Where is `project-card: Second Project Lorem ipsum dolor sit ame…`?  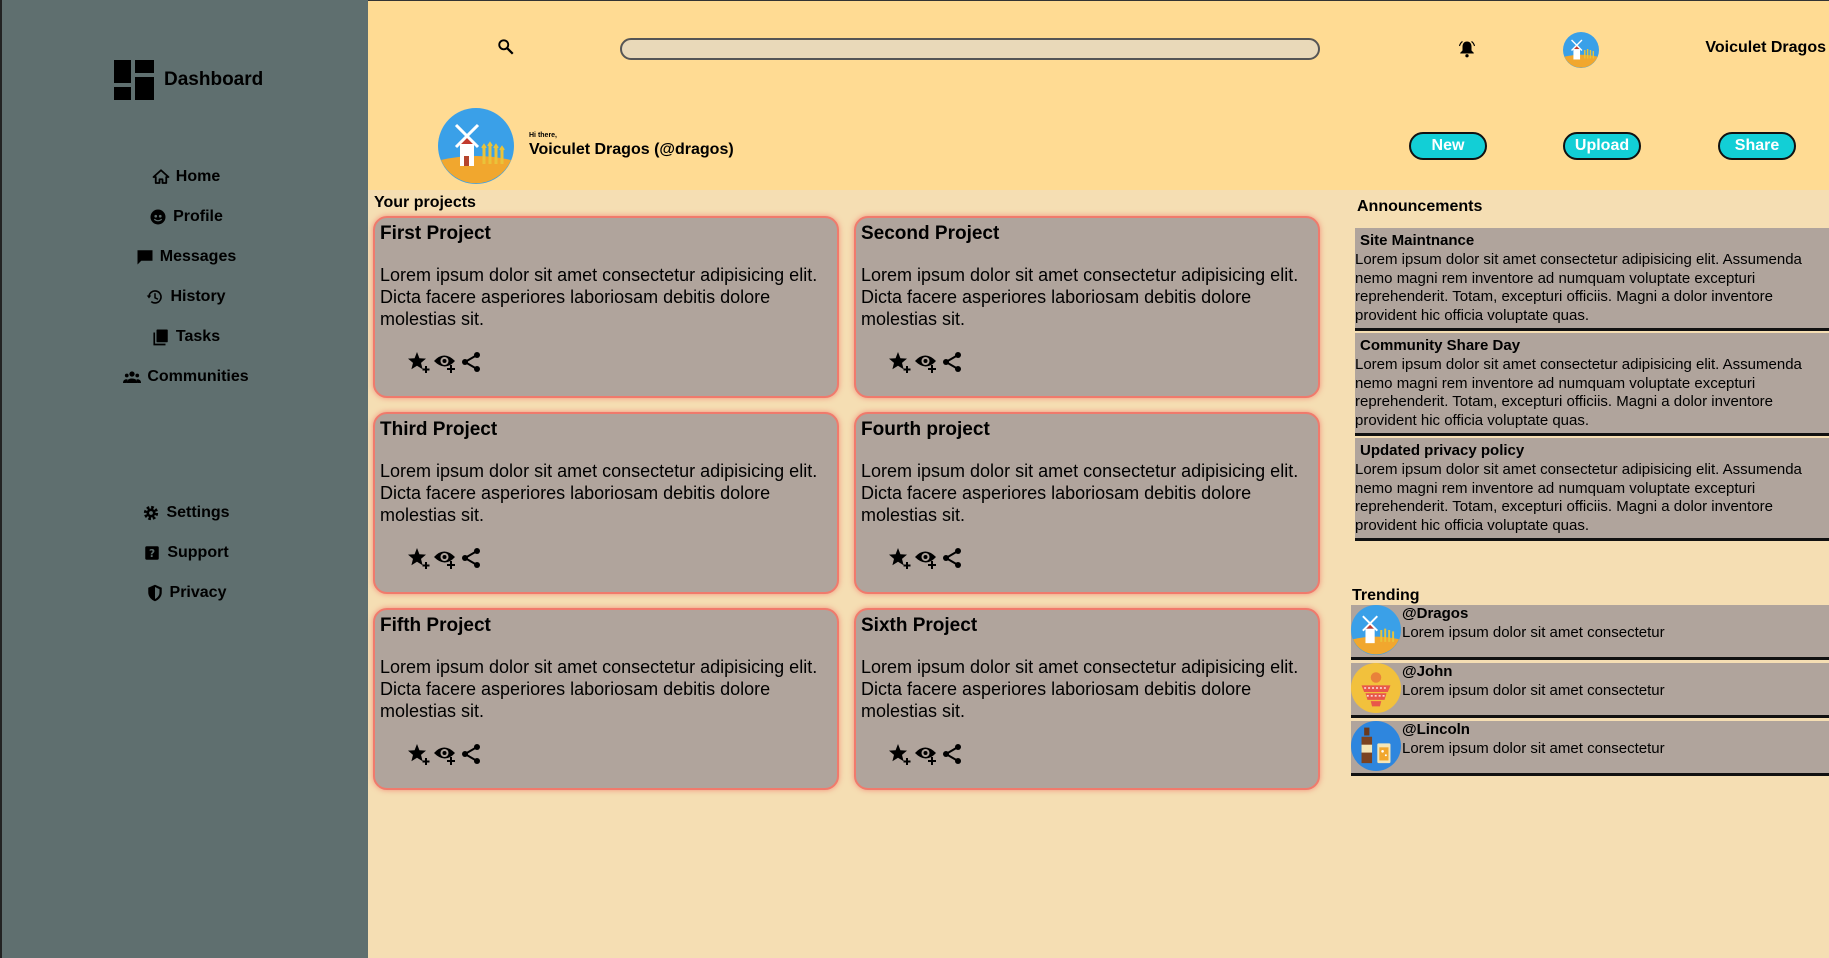
project-card: Second Project Lorem ipsum dolor sit ame… is located at coordinates (1087, 307).